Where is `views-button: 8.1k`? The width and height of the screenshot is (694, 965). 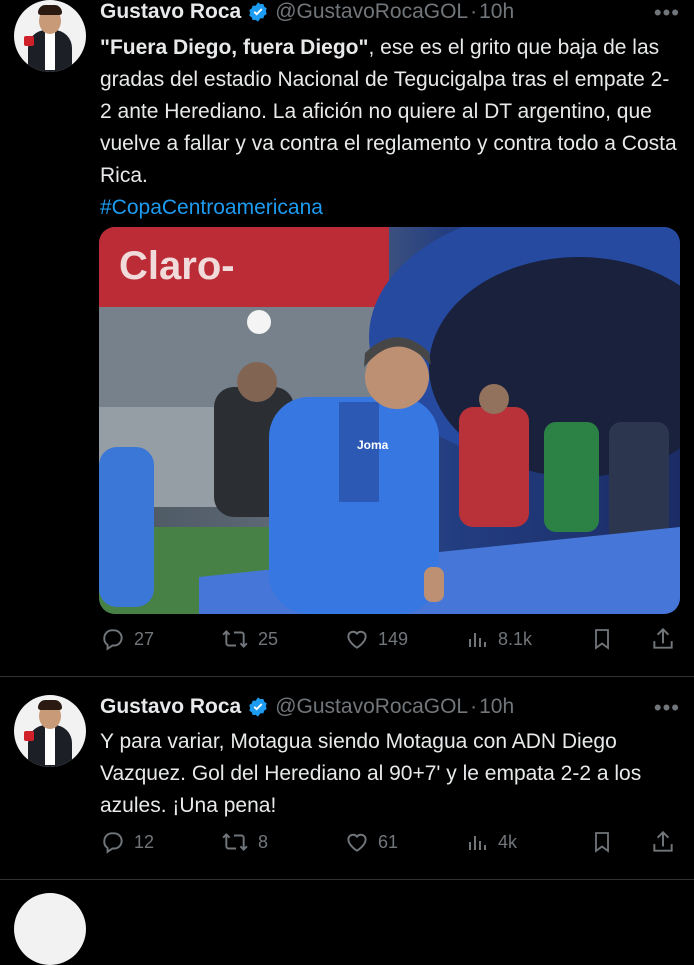
views-button: 8.1k is located at coordinates (499, 639).